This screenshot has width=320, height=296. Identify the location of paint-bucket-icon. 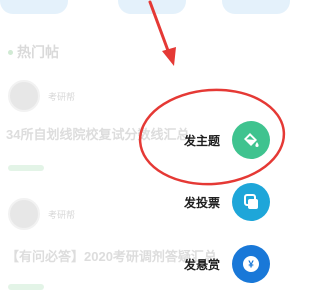
(251, 140).